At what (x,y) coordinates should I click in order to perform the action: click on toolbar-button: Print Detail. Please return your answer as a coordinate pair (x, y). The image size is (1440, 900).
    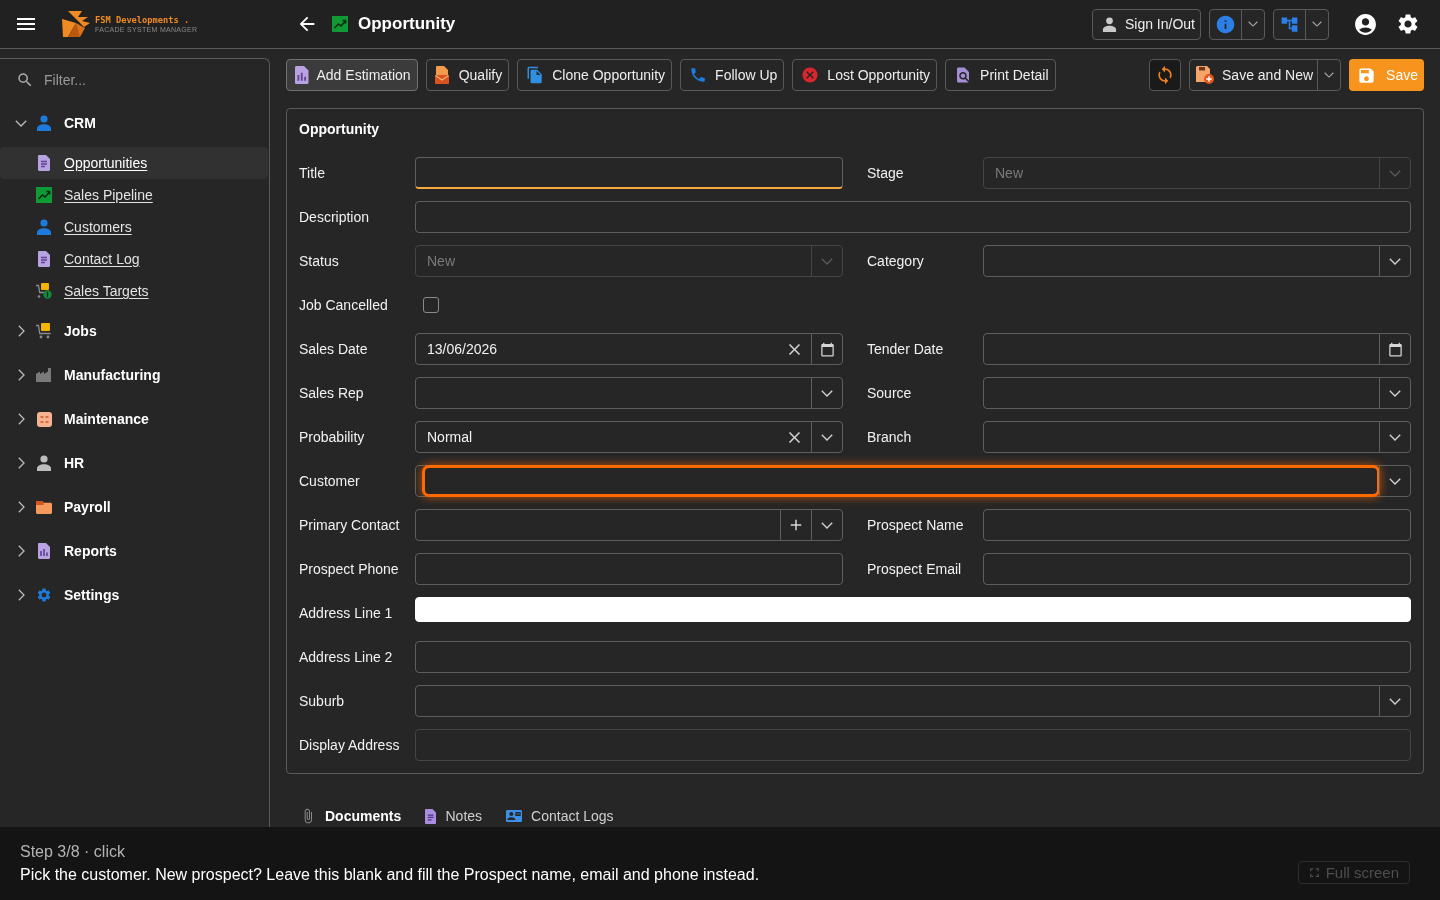
    Looking at the image, I should click on (1000, 75).